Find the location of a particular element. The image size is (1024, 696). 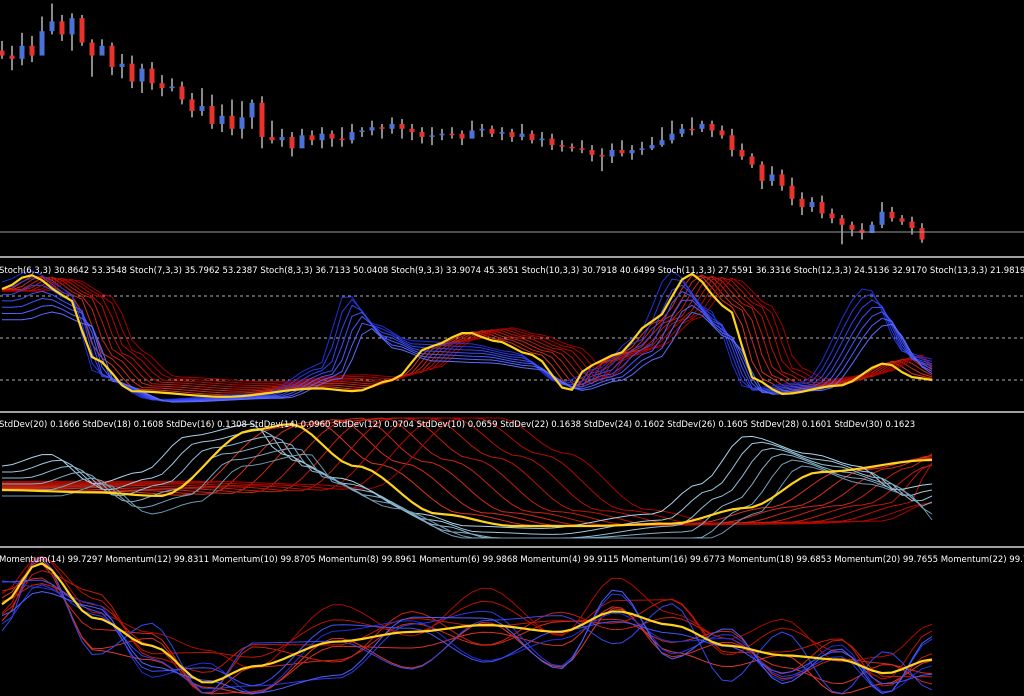

legend-entry: Stoch(10,3,3) 30.7918 40.6499 is located at coordinates (590, 271).